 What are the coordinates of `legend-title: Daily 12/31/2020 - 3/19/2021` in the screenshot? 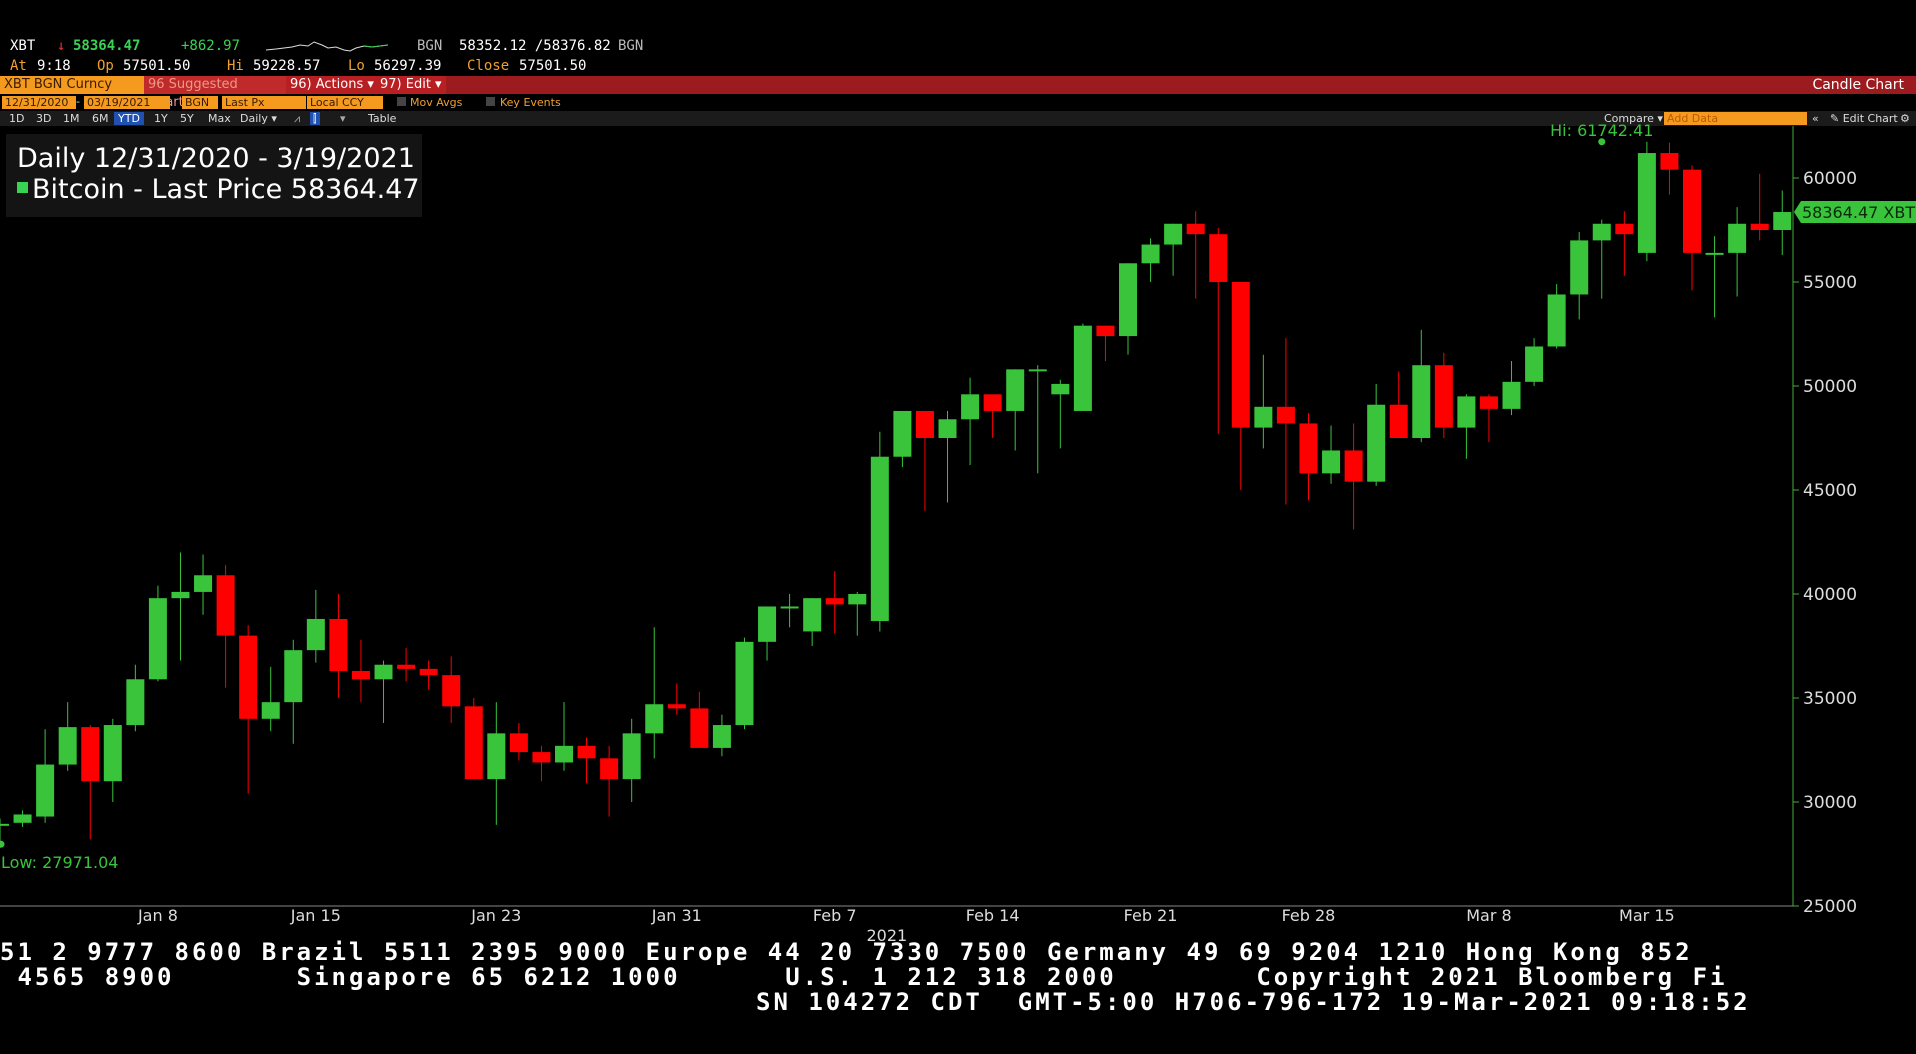 It's located at (216, 158).